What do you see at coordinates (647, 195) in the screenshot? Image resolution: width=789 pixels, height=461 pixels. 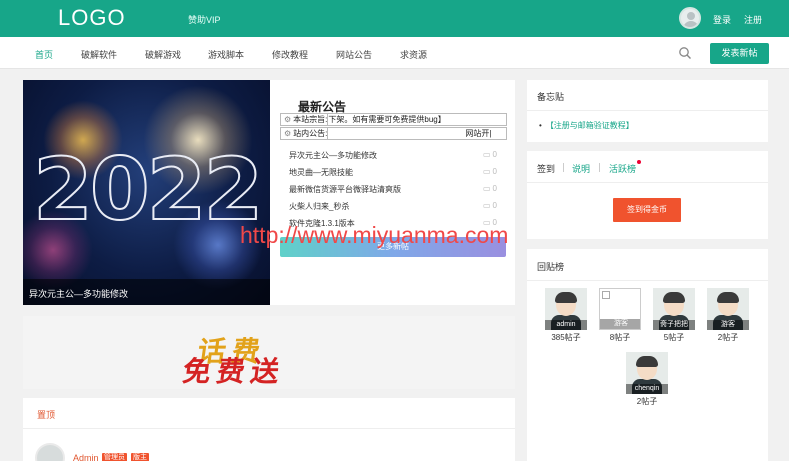 I see `sign-panel: 签到 说明 活跃榜 签到得金币` at bounding box center [647, 195].